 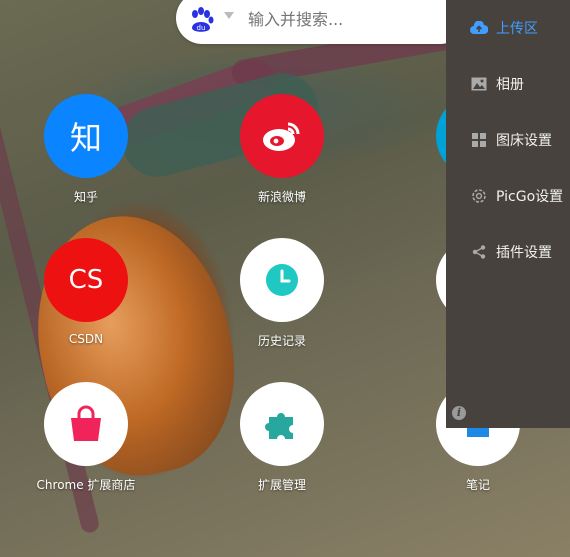 I want to click on extensions-icon, so click(x=282, y=424).